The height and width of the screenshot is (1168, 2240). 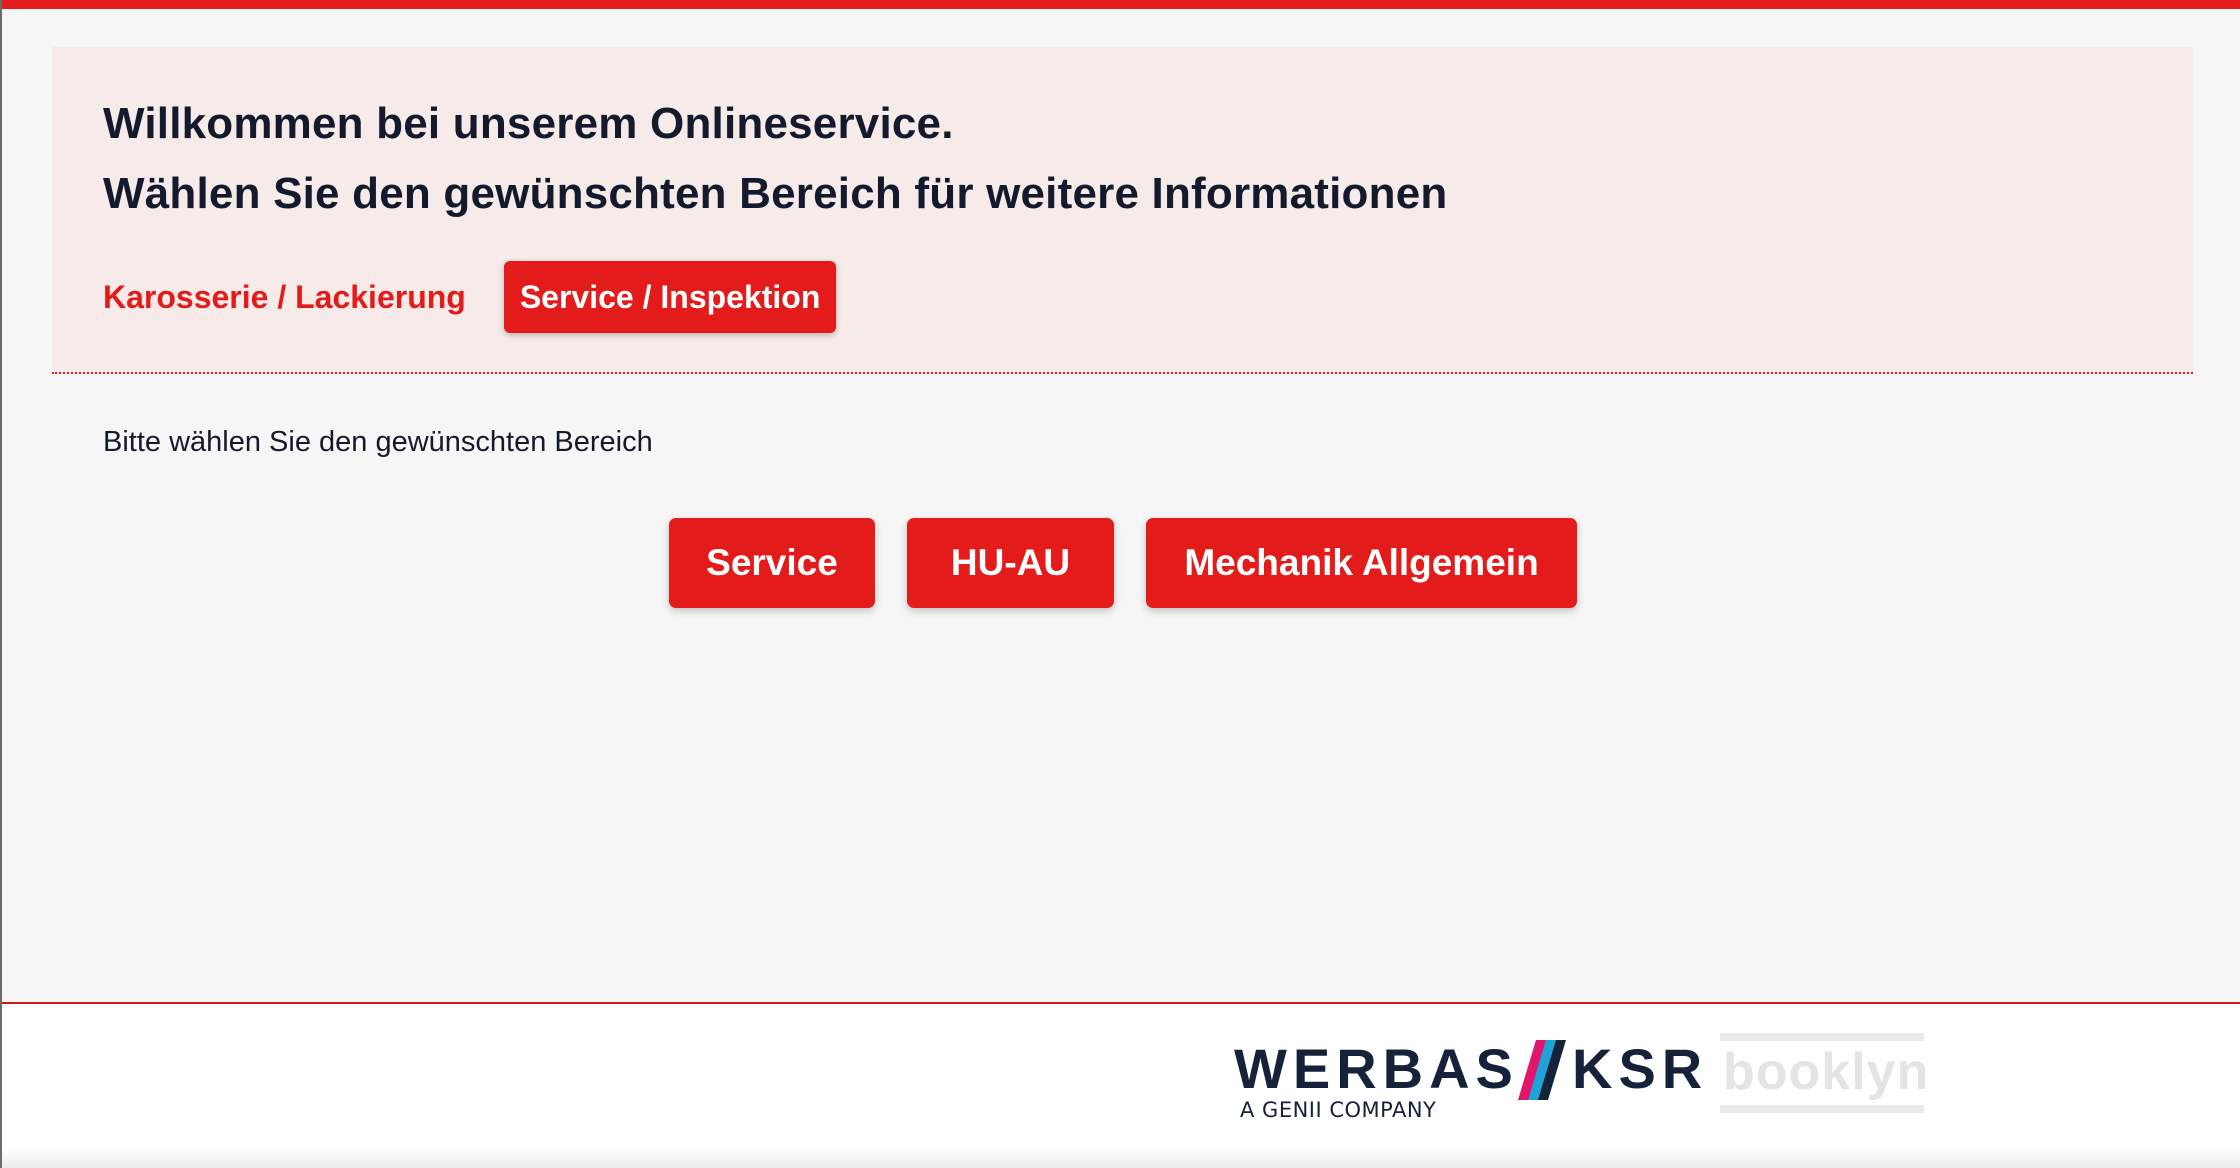 I want to click on area-choice-buttons: Service HU-AU Mechanik Allgemein, so click(x=1123, y=563).